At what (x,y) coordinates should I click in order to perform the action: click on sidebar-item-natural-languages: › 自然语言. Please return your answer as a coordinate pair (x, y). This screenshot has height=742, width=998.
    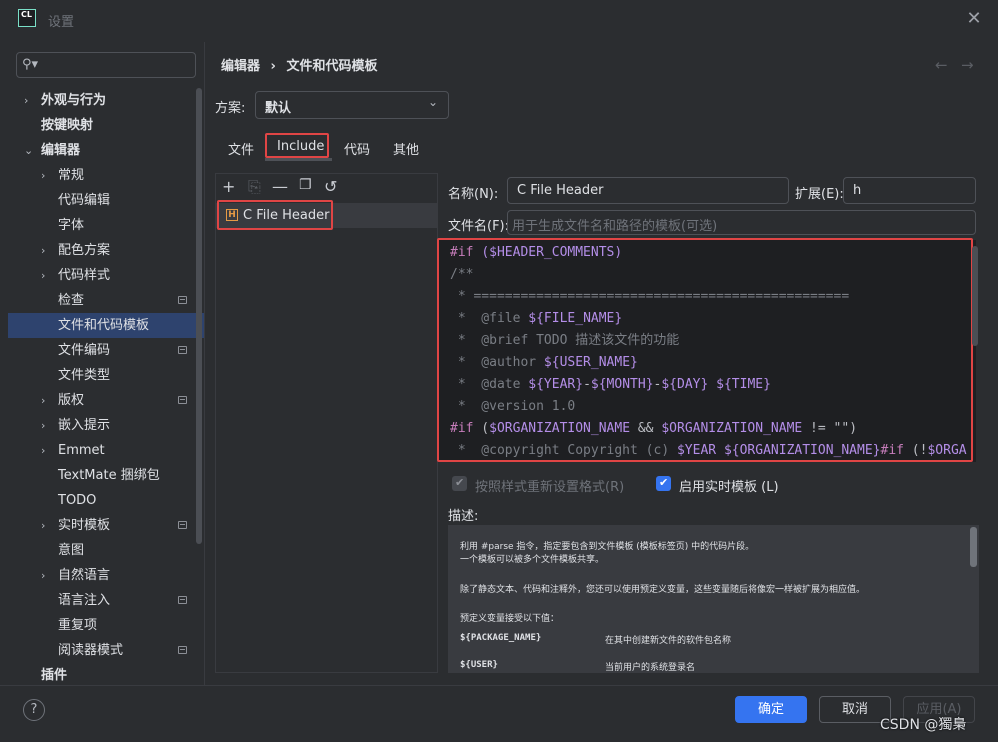
    Looking at the image, I should click on (106, 575).